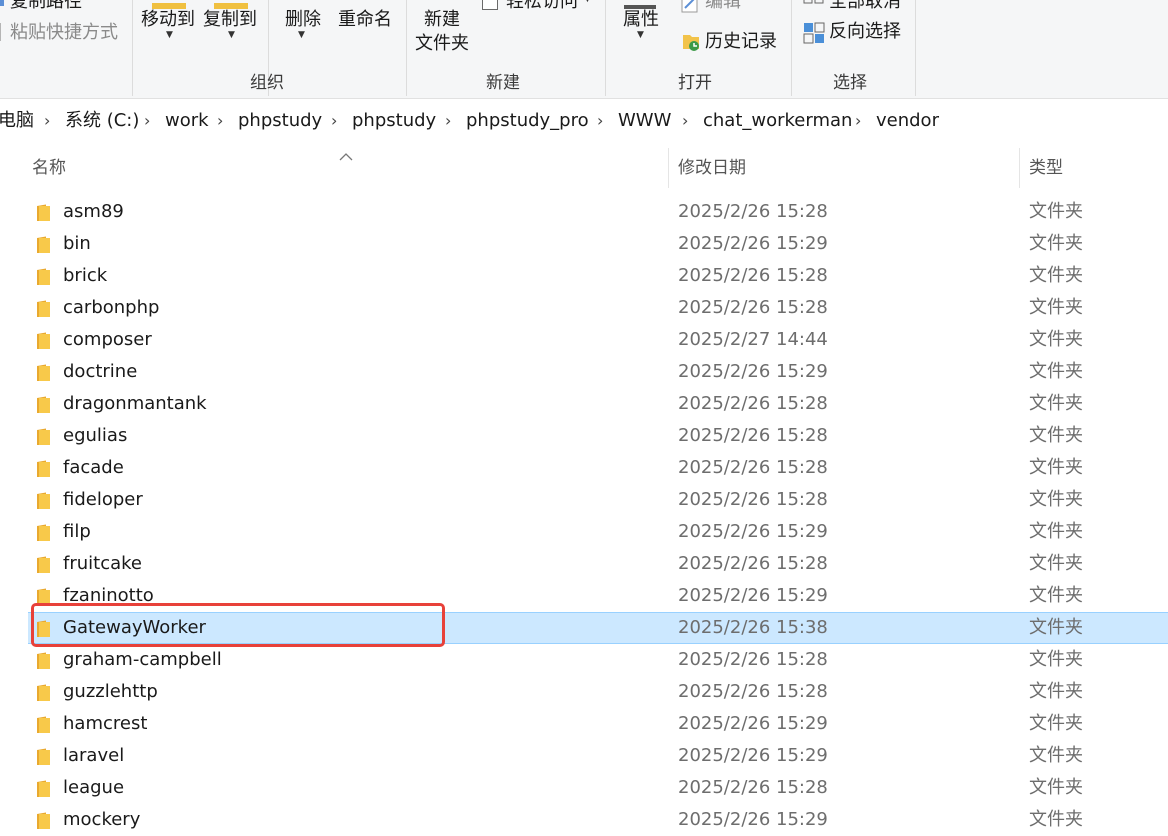  I want to click on column-header-name: 名称, so click(49, 168).